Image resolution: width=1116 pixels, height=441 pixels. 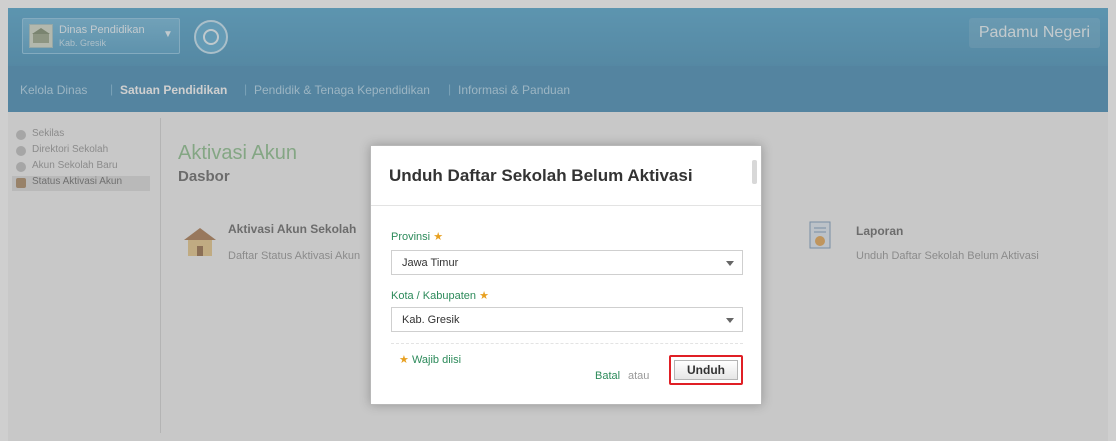 I want to click on kota-value: Kab. Gresik, so click(x=431, y=320).